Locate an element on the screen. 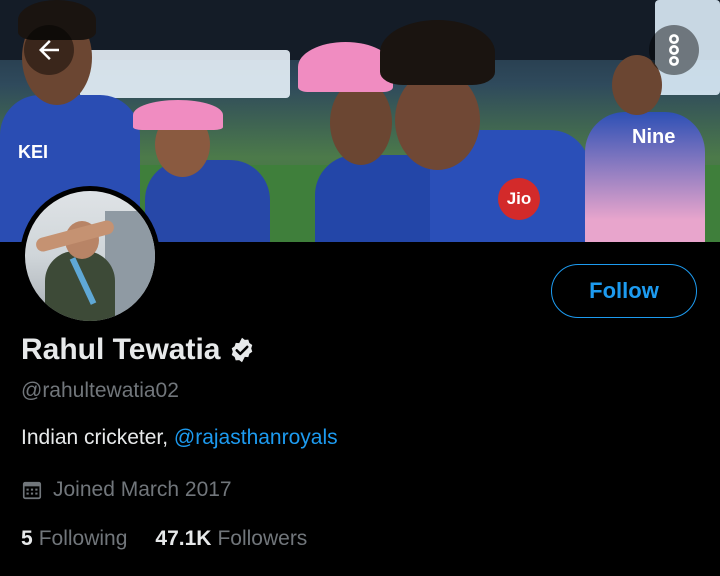  banner-sponsor-badge: Jio is located at coordinates (519, 199).